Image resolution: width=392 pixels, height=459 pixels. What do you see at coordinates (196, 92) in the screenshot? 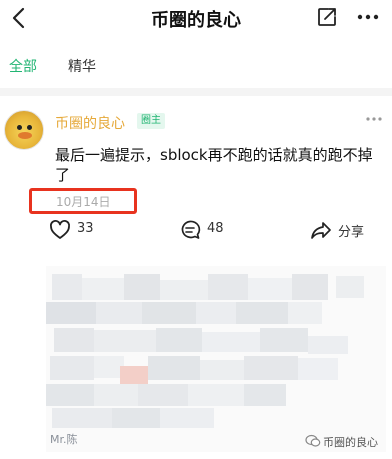
I see `section-divider` at bounding box center [196, 92].